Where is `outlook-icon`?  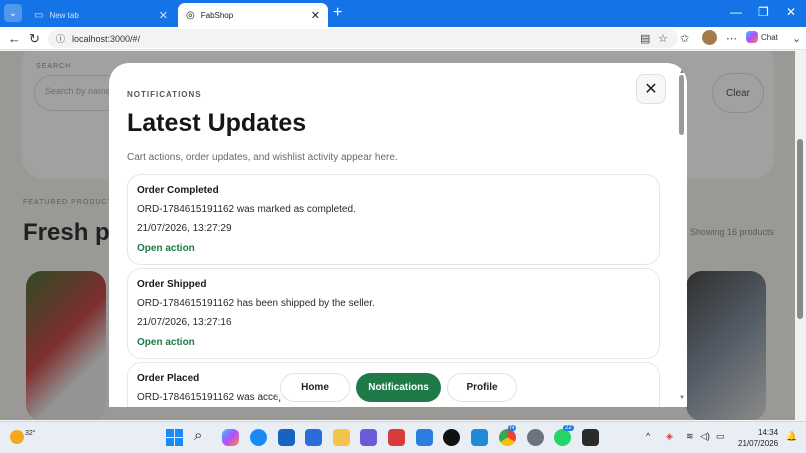
outlook-icon is located at coordinates (313, 437).